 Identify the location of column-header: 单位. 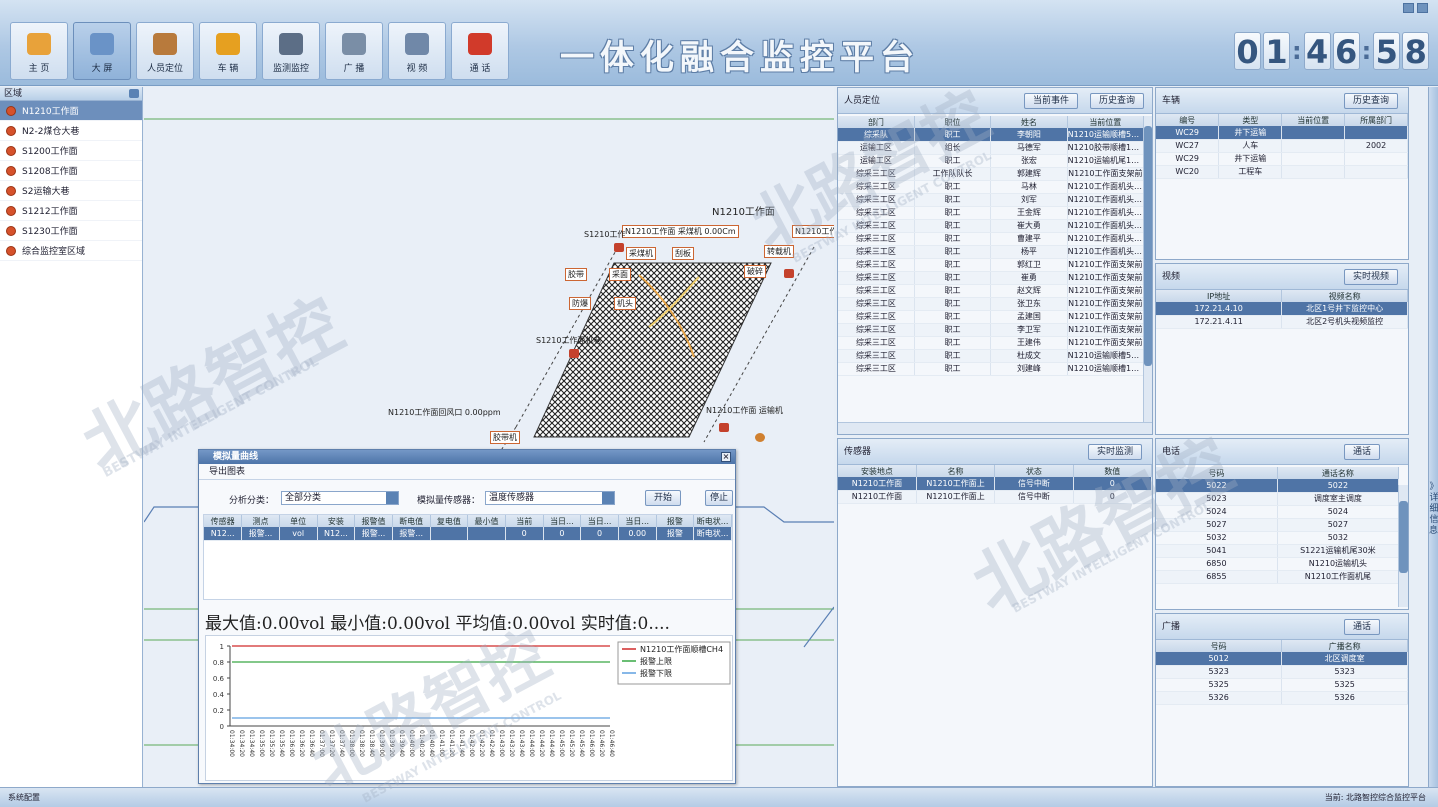
(298, 521).